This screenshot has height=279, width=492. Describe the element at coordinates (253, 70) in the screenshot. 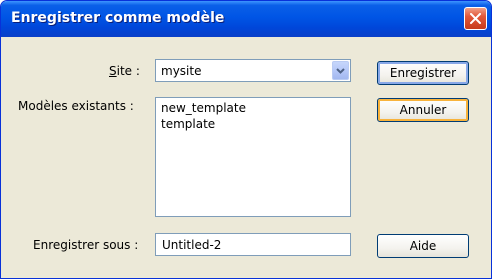

I see `site-select: mysite` at that location.